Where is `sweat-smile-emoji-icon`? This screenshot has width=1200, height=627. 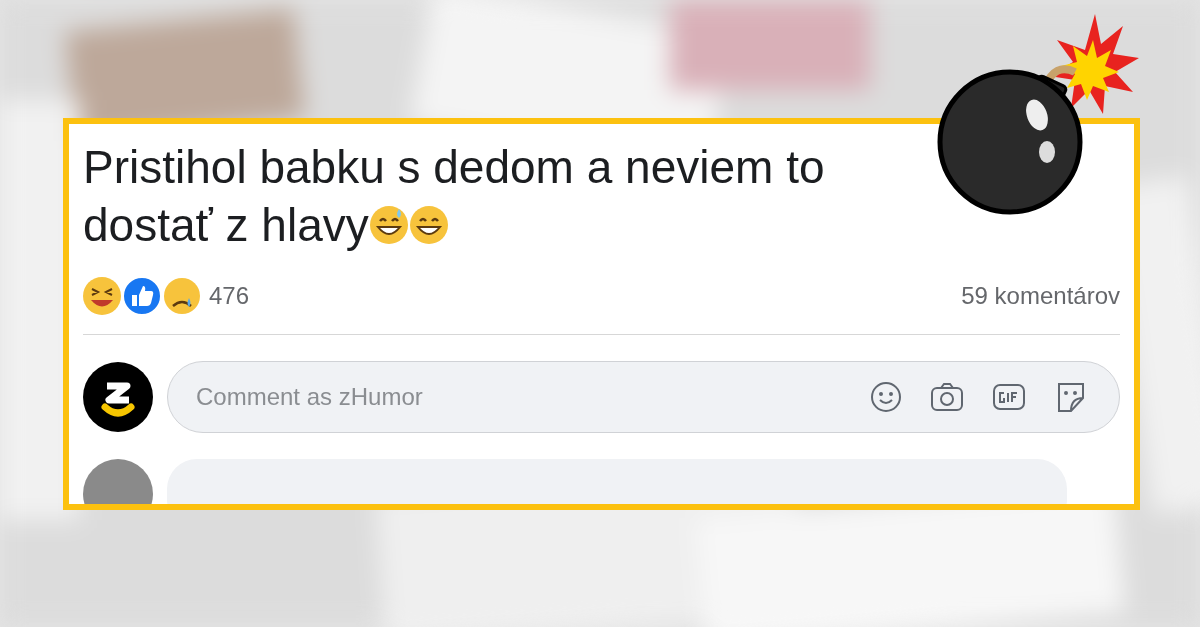
sweat-smile-emoji-icon is located at coordinates (388, 225).